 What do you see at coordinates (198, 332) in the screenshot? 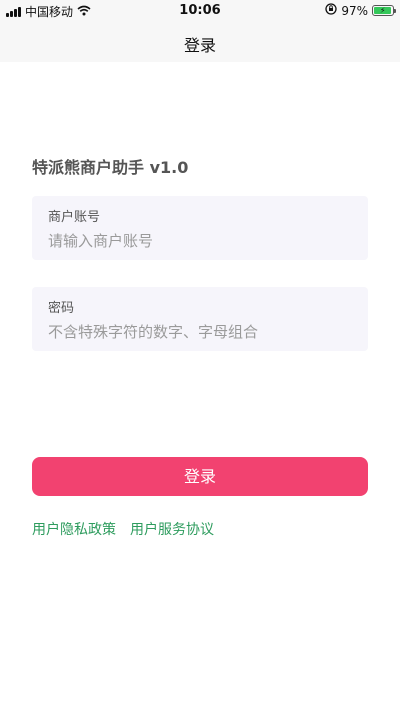
I see `password-input` at bounding box center [198, 332].